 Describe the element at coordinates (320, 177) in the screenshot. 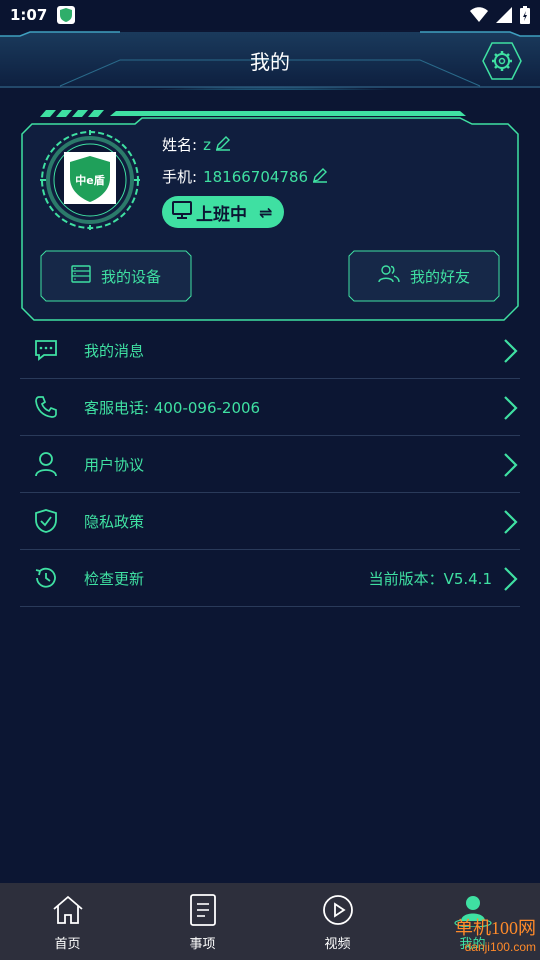

I see `edit-phone-icon` at that location.